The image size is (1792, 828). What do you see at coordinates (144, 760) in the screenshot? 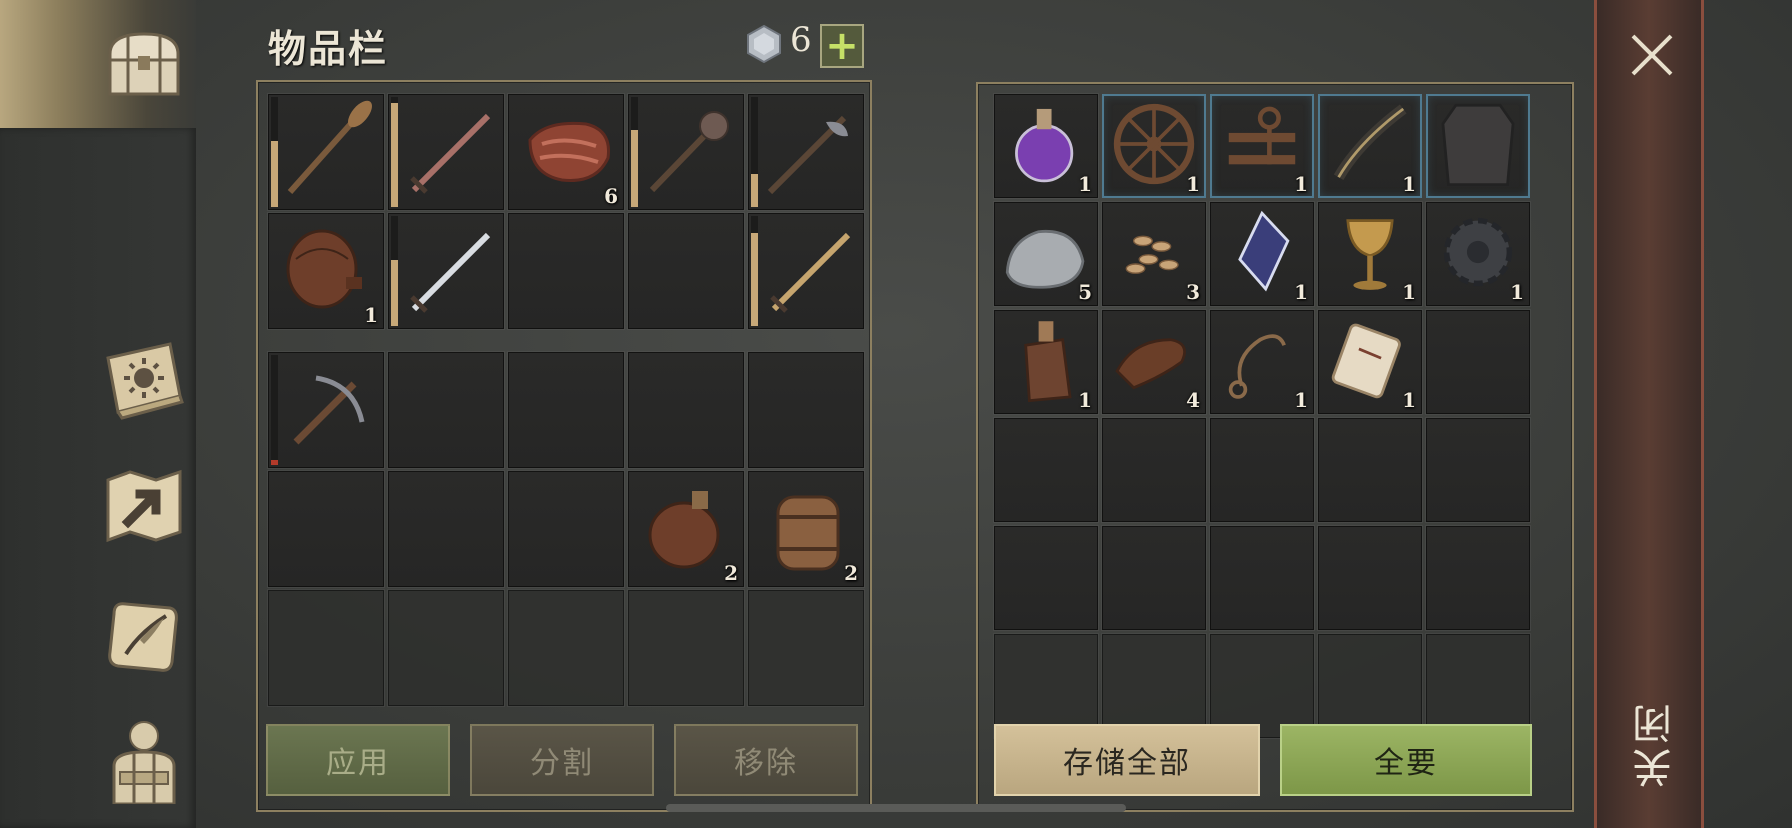
I see `character-icon` at bounding box center [144, 760].